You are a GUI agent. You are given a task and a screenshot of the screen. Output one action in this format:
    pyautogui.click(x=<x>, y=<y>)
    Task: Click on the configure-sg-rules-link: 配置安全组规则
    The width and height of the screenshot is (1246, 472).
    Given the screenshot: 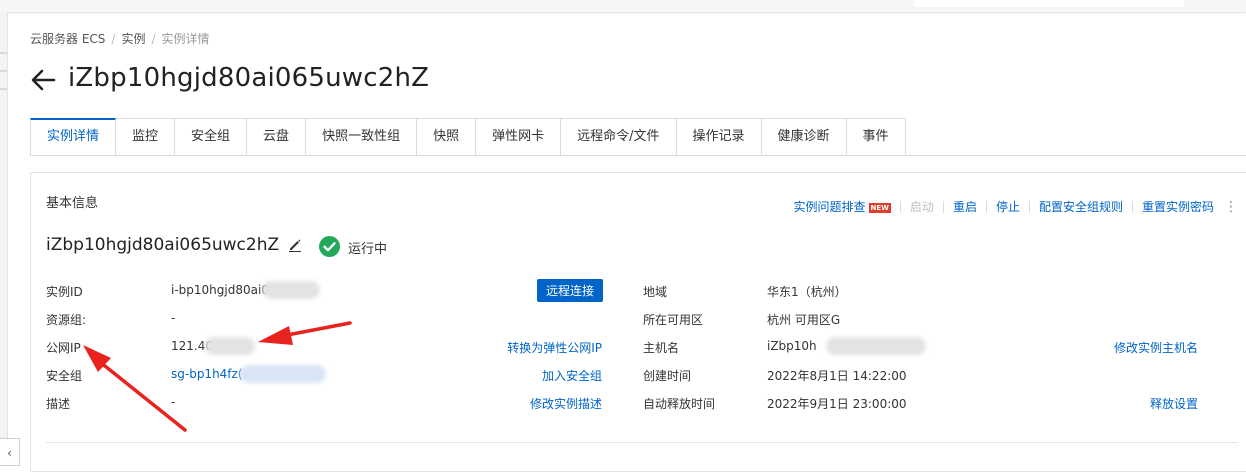 What is the action you would take?
    pyautogui.click(x=1081, y=206)
    